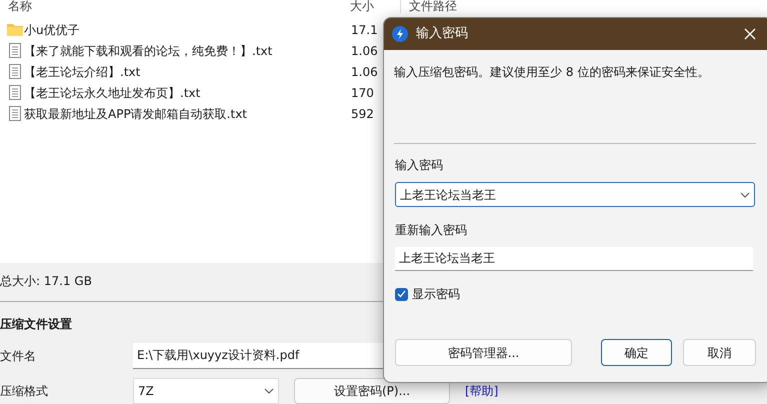  Describe the element at coordinates (149, 51) in the screenshot. I see `file-name: 【来了就能下载和观看的论坛，纯免费！】.txt` at that location.